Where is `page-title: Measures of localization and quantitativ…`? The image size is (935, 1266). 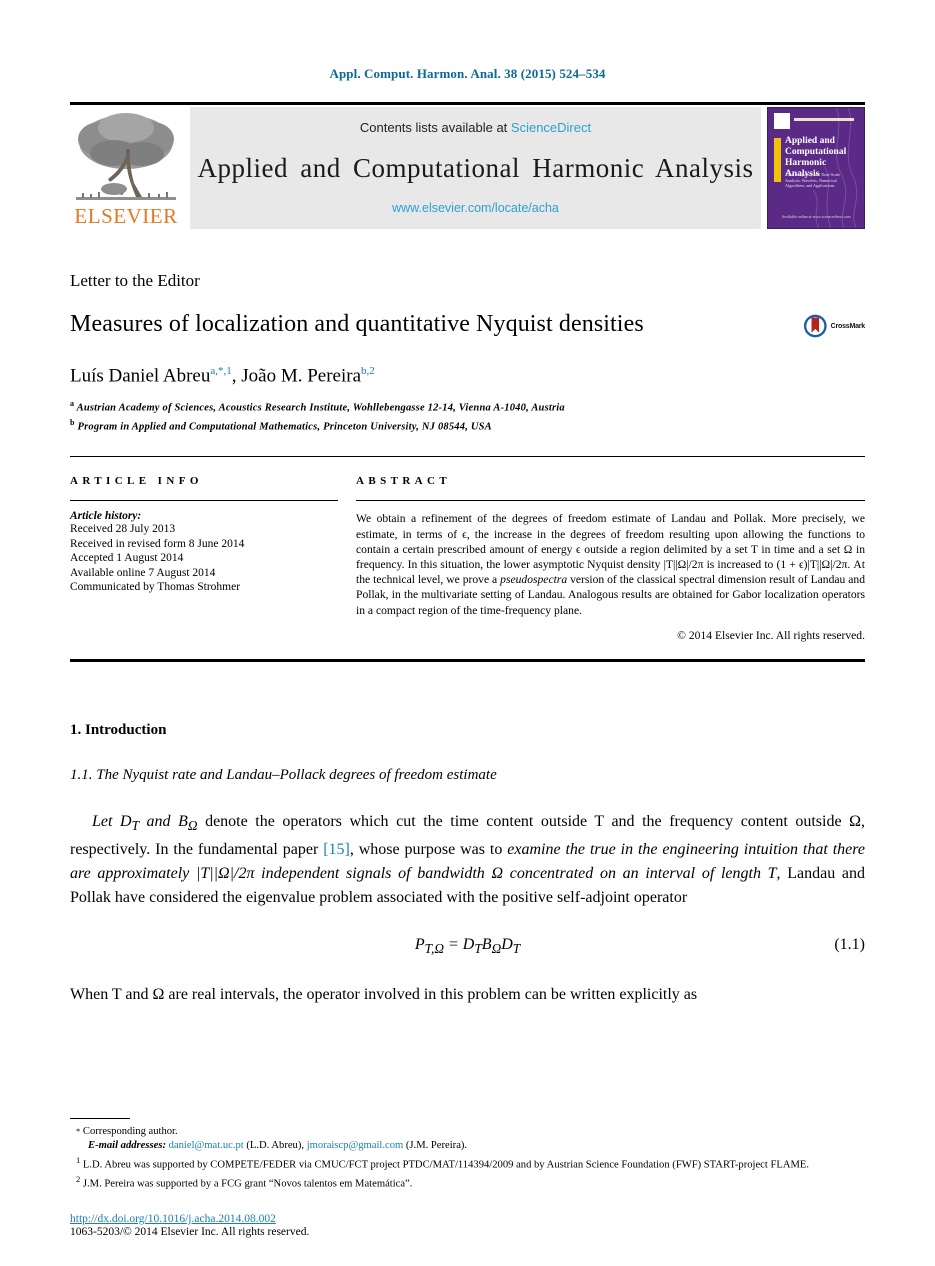 page-title: Measures of localization and quantitativ… is located at coordinates (357, 324).